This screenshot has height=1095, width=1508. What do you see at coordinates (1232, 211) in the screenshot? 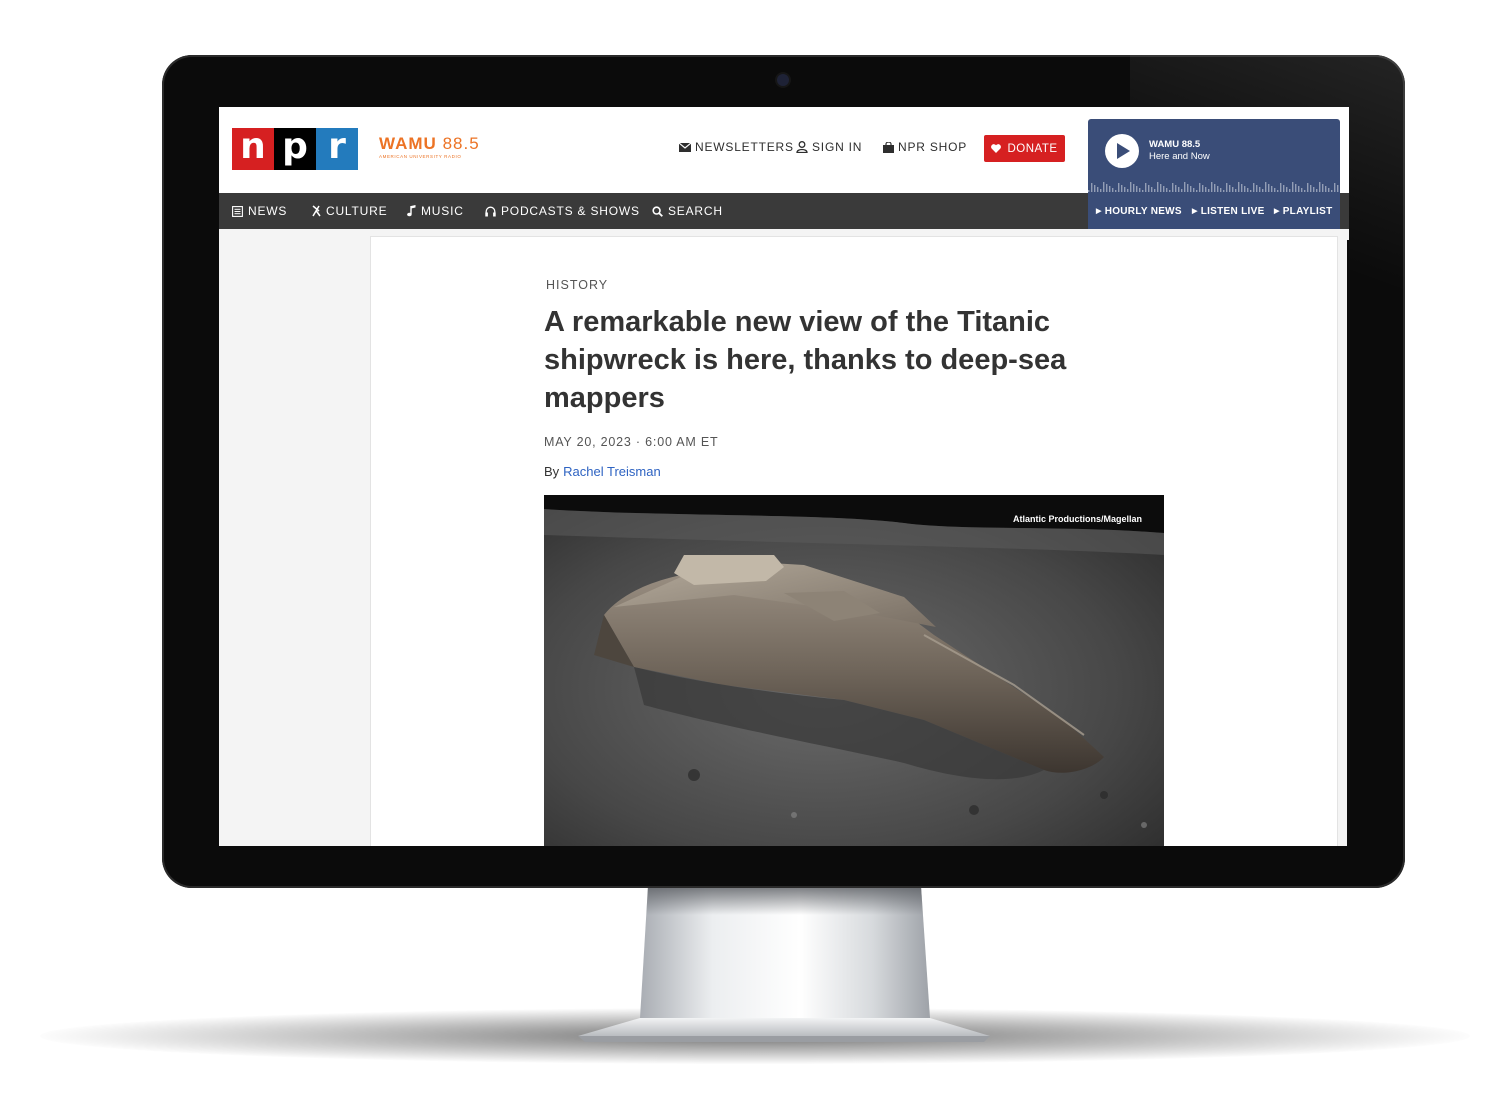
I see `listen-live-label: LISTEN LIVE` at bounding box center [1232, 211].